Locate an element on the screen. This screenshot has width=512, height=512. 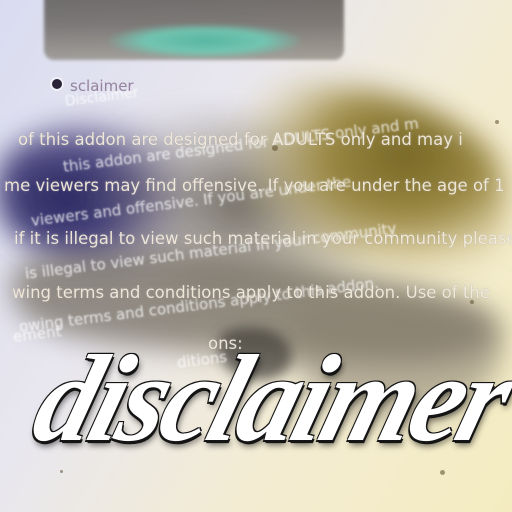
bullet-icon is located at coordinates (57, 84).